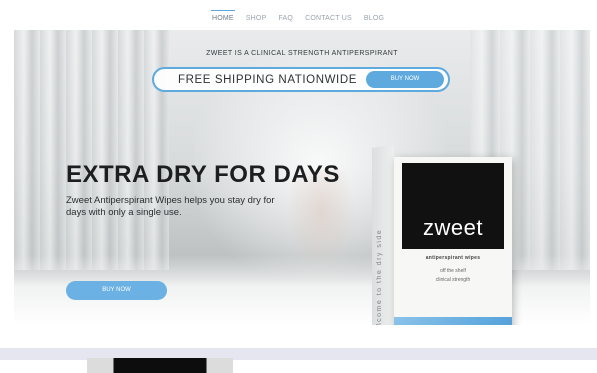 The height and width of the screenshot is (373, 597). What do you see at coordinates (379, 283) in the screenshot?
I see `box-side-text: welcome to the dry side` at bounding box center [379, 283].